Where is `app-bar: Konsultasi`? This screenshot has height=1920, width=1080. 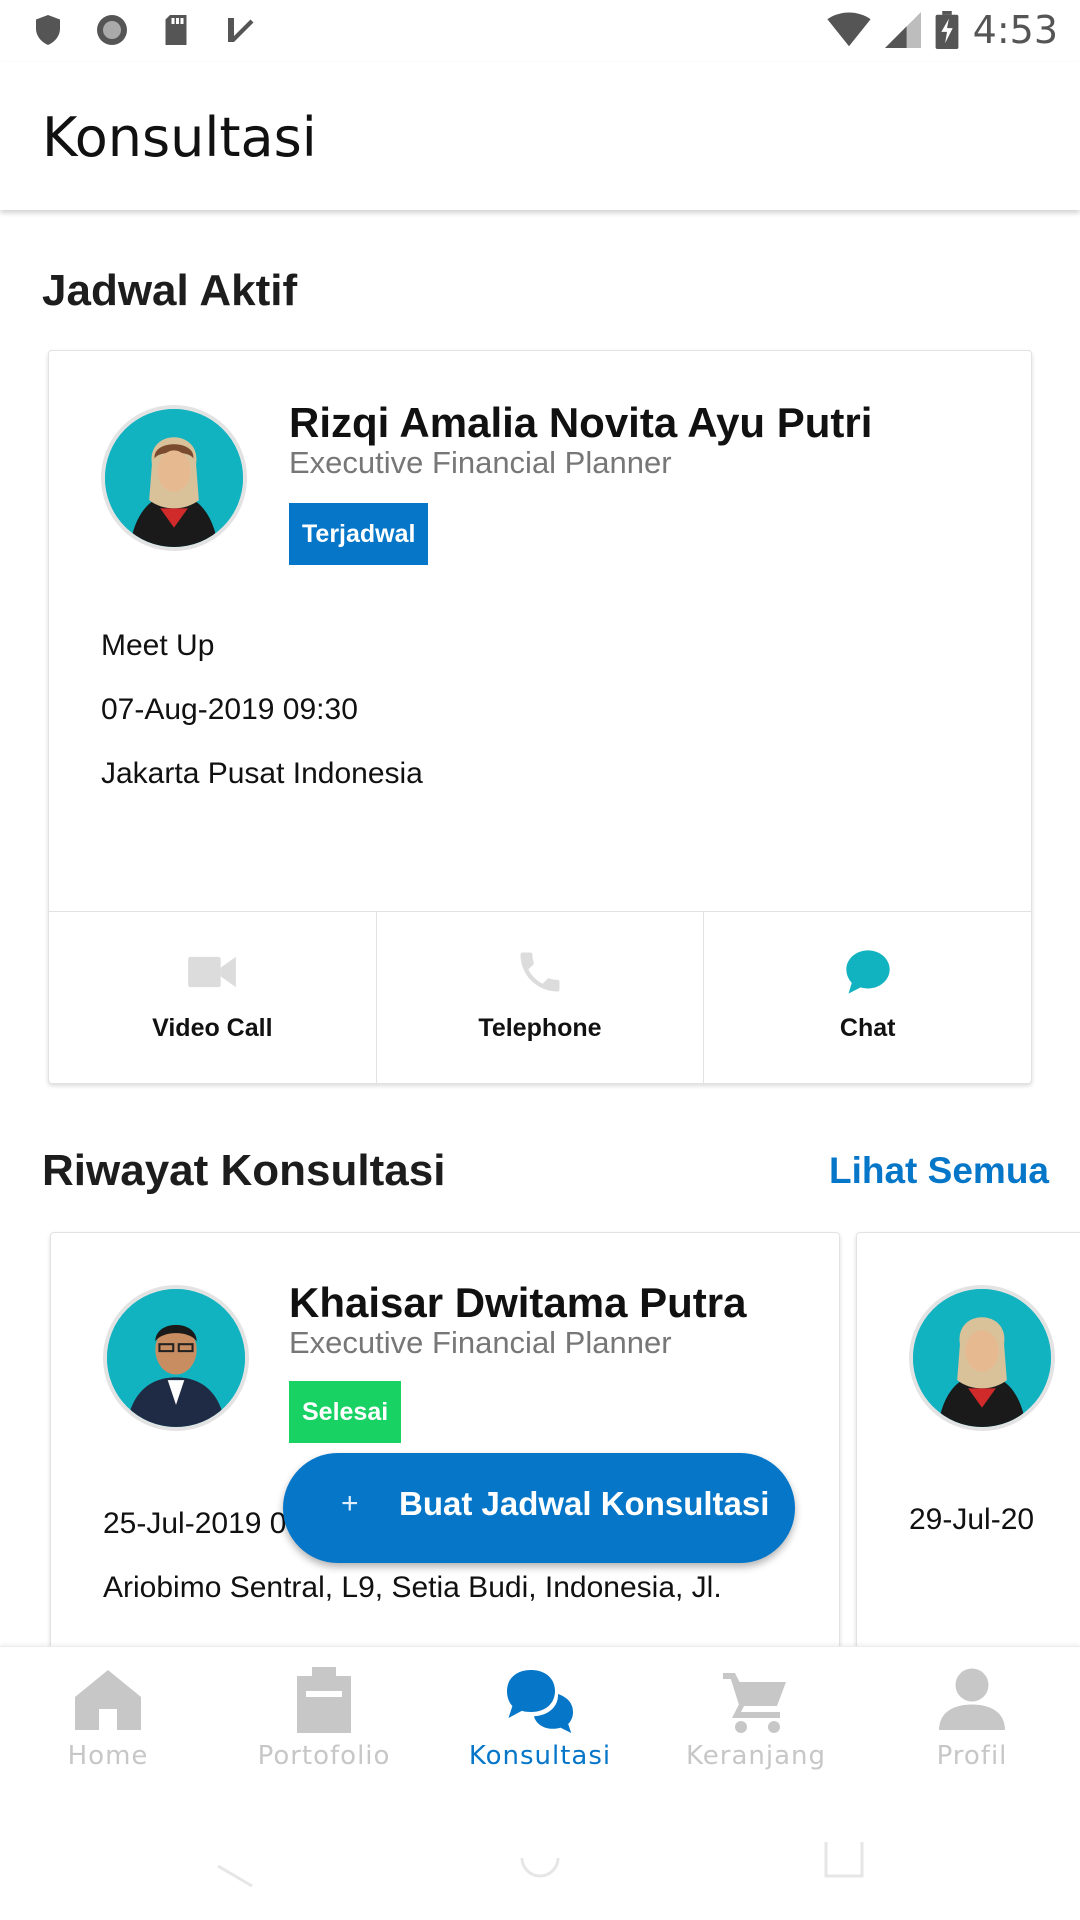 app-bar: Konsultasi is located at coordinates (540, 136).